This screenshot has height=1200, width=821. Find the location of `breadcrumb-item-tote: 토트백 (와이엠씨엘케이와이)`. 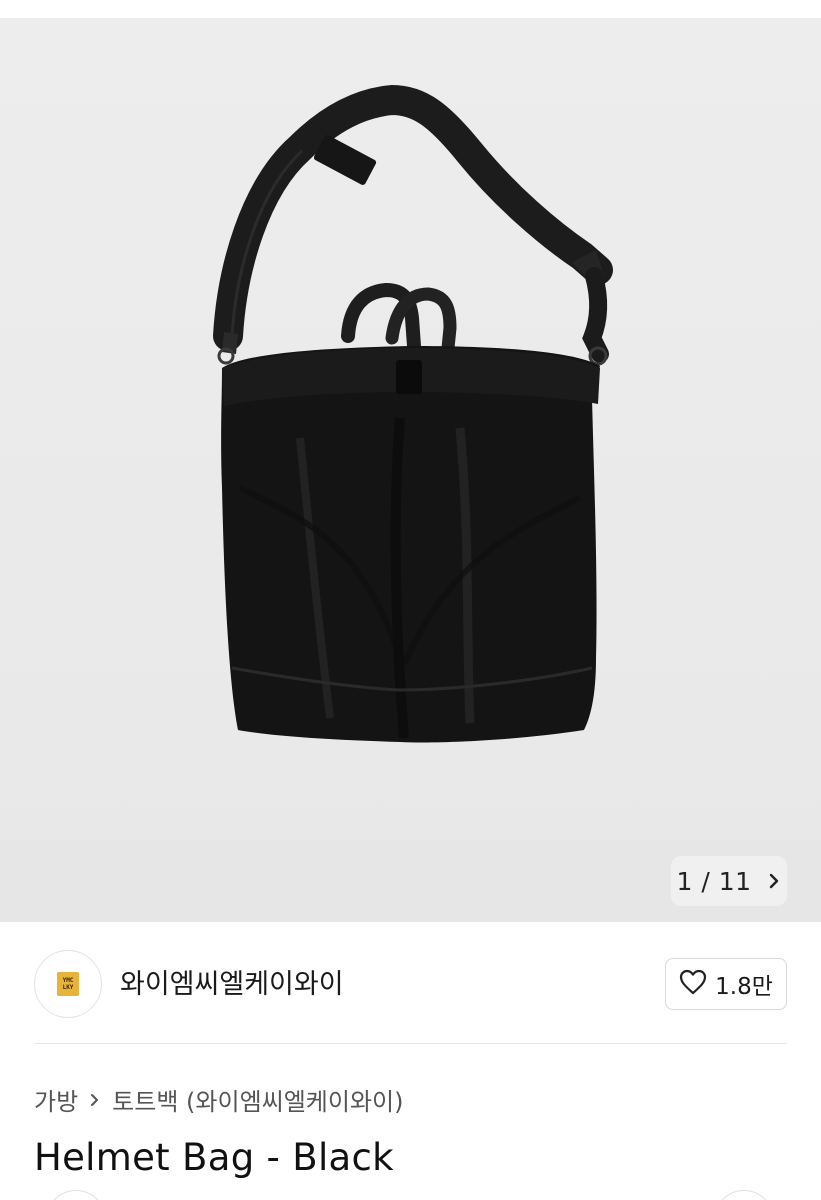

breadcrumb-item-tote: 토트백 (와이엠씨엘케이와이) is located at coordinates (257, 1099).